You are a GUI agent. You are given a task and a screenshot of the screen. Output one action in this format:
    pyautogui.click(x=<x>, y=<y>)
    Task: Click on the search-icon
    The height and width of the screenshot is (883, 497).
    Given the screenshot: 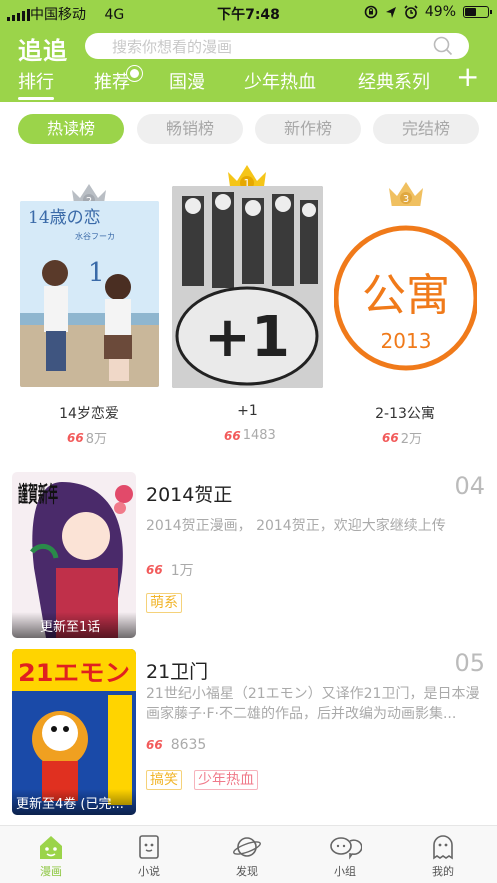 What is the action you would take?
    pyautogui.click(x=443, y=46)
    